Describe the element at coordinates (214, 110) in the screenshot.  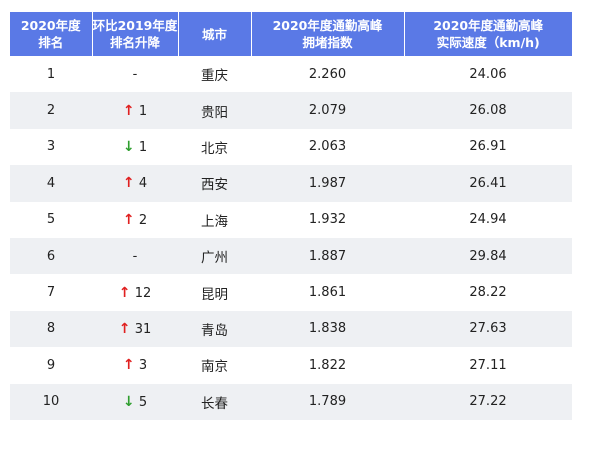
I see `city-cell: 贵阳` at that location.